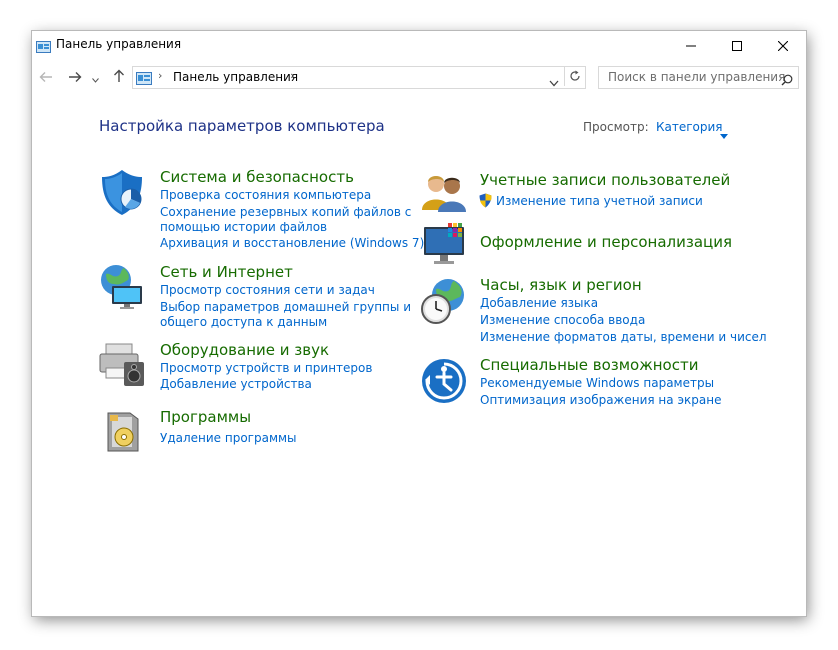 The image size is (838, 650). I want to click on up-arrow-icon, so click(119, 77).